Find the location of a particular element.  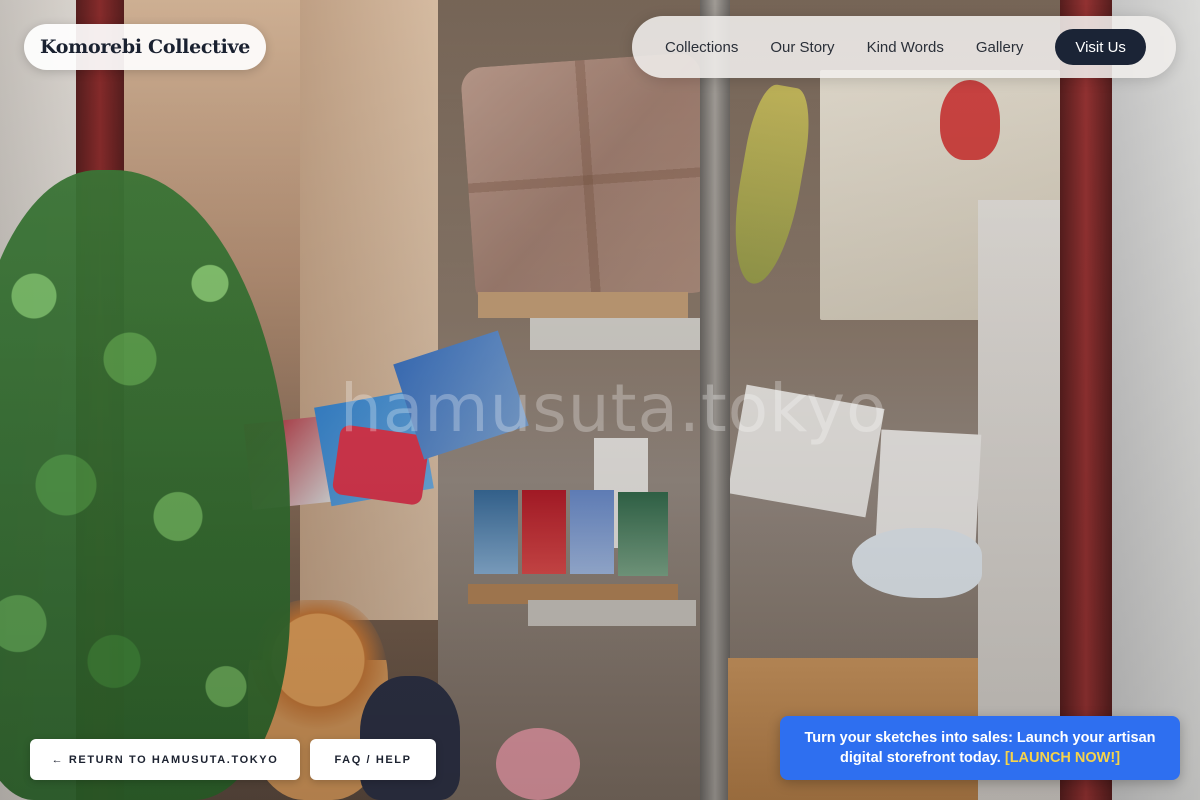

launch-now-link: [LAUNCH NOW!] is located at coordinates (1062, 758).